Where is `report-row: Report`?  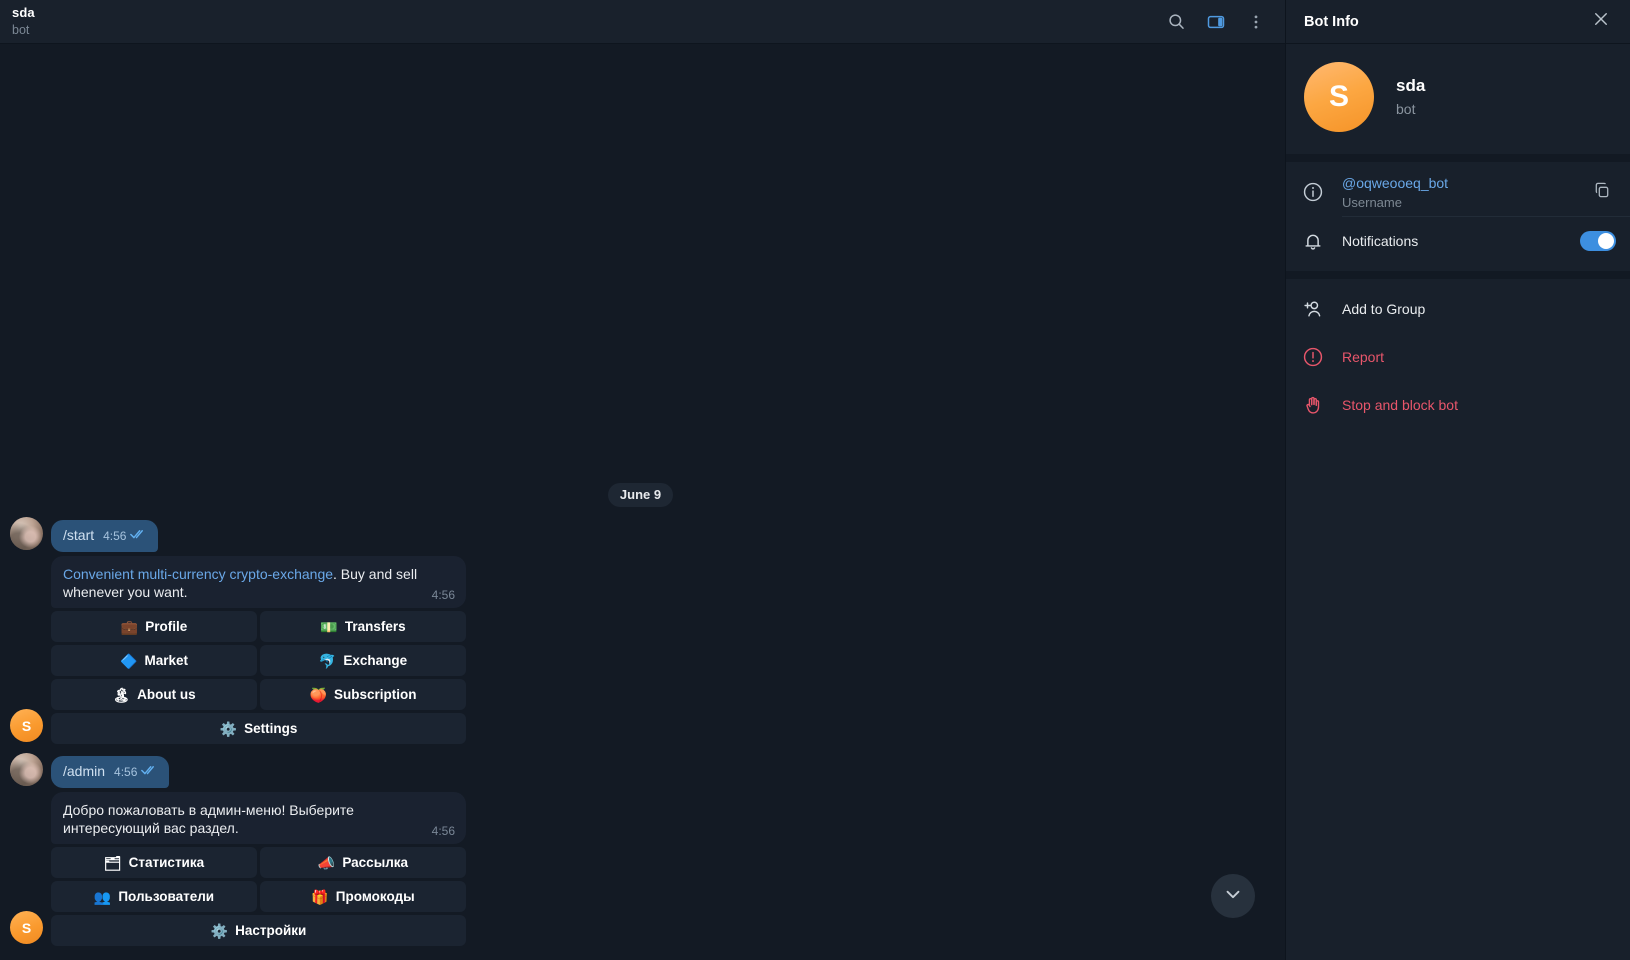
report-row: Report is located at coordinates (1458, 357).